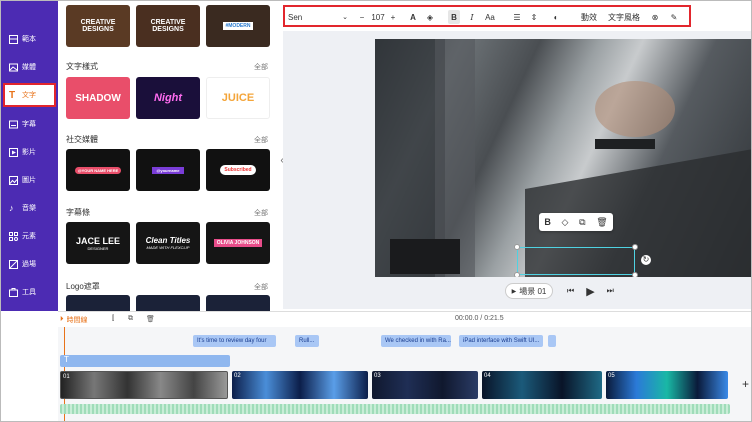 This screenshot has width=752, height=422. What do you see at coordinates (565, 222) in the screenshot?
I see `layers-icon: ◇` at bounding box center [565, 222].